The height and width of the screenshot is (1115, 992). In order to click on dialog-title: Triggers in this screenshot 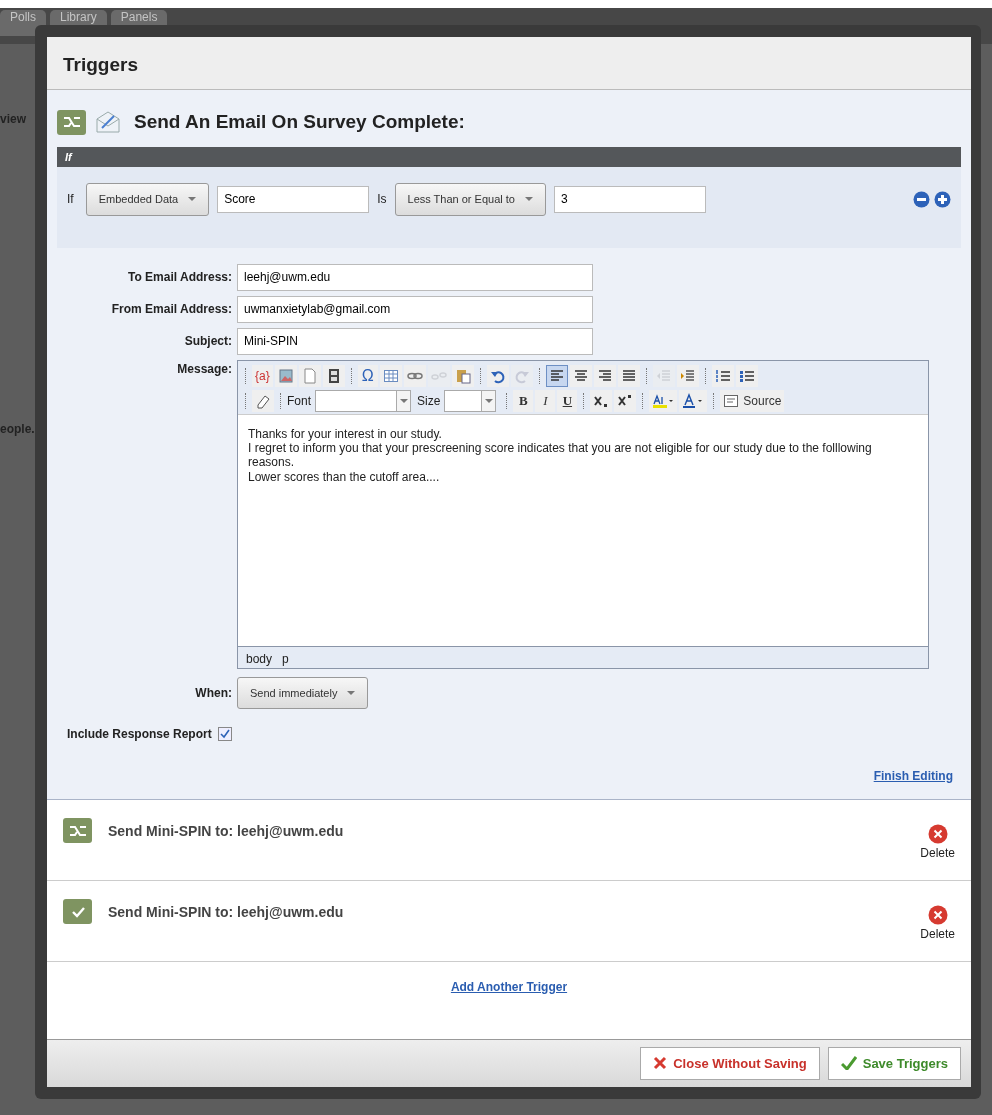, I will do `click(509, 63)`.